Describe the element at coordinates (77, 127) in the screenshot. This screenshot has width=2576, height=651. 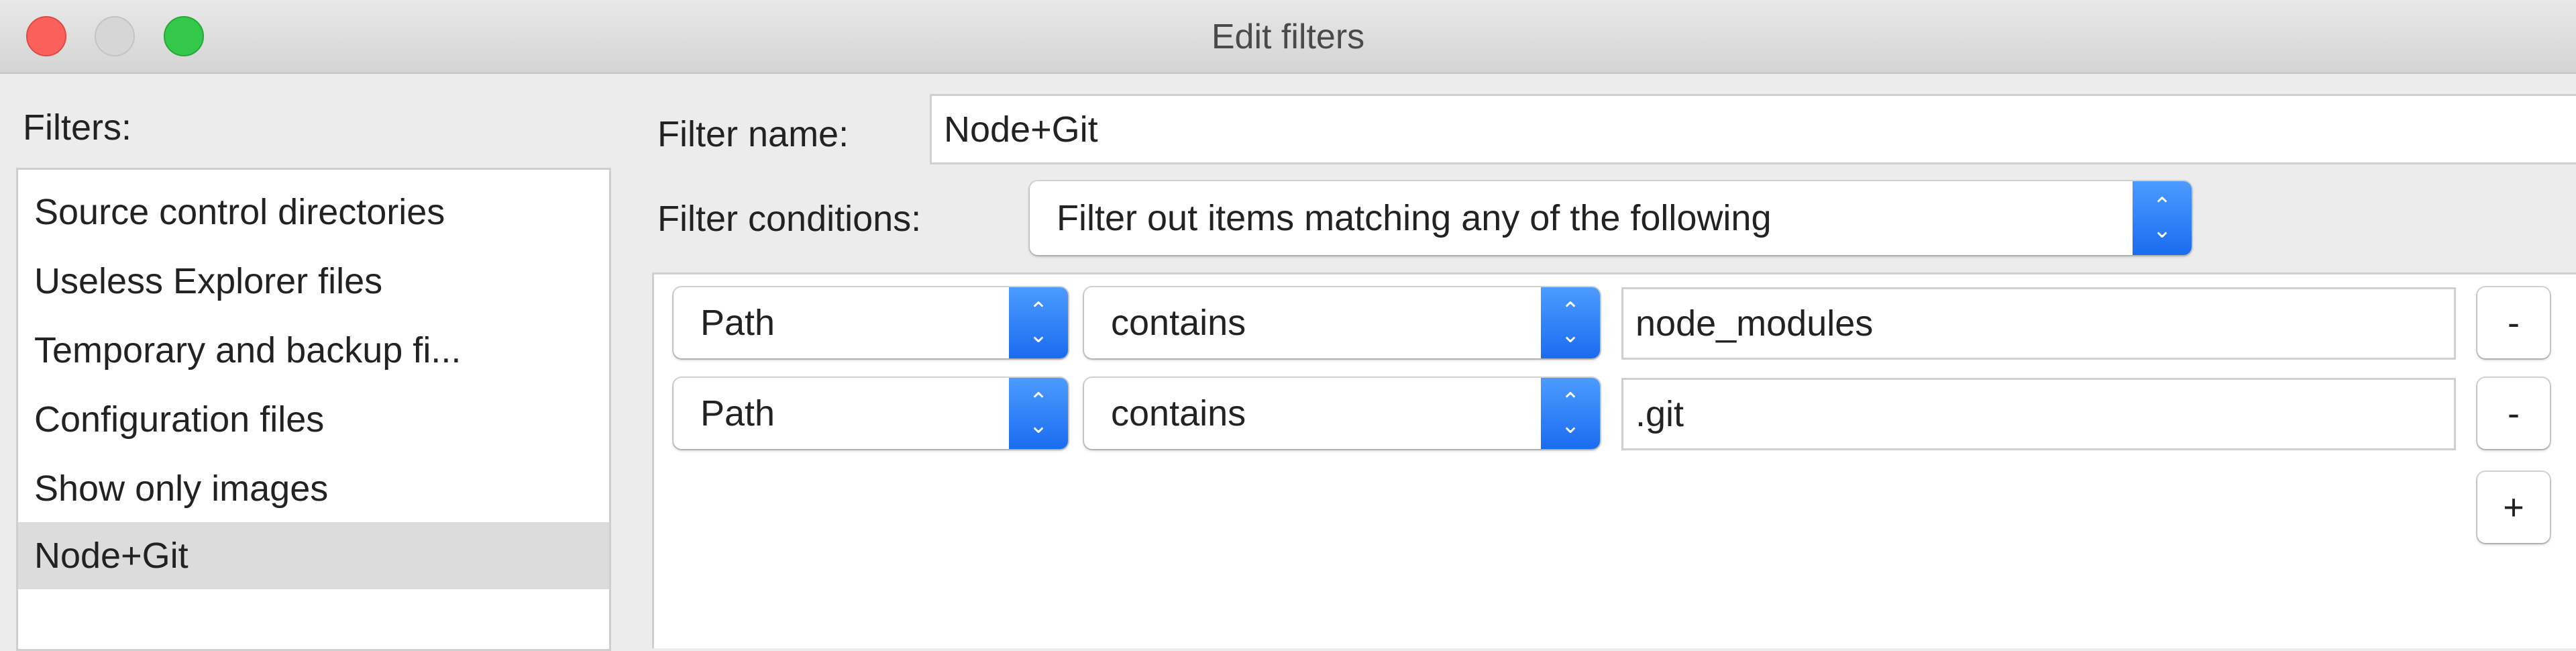
I see `filters-label: Filters:` at that location.